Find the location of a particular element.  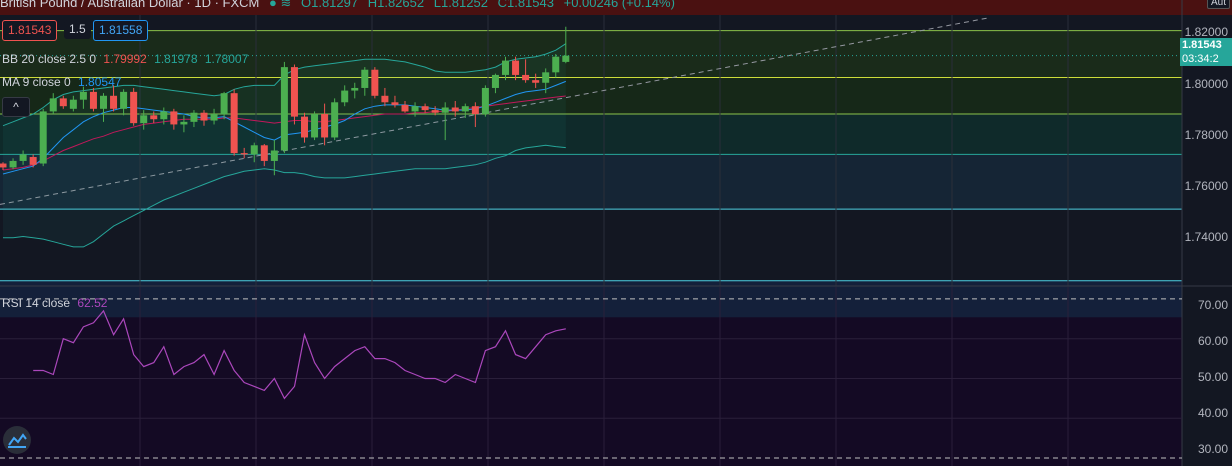

price-tick: 1.76000 is located at coordinates (1206, 186).